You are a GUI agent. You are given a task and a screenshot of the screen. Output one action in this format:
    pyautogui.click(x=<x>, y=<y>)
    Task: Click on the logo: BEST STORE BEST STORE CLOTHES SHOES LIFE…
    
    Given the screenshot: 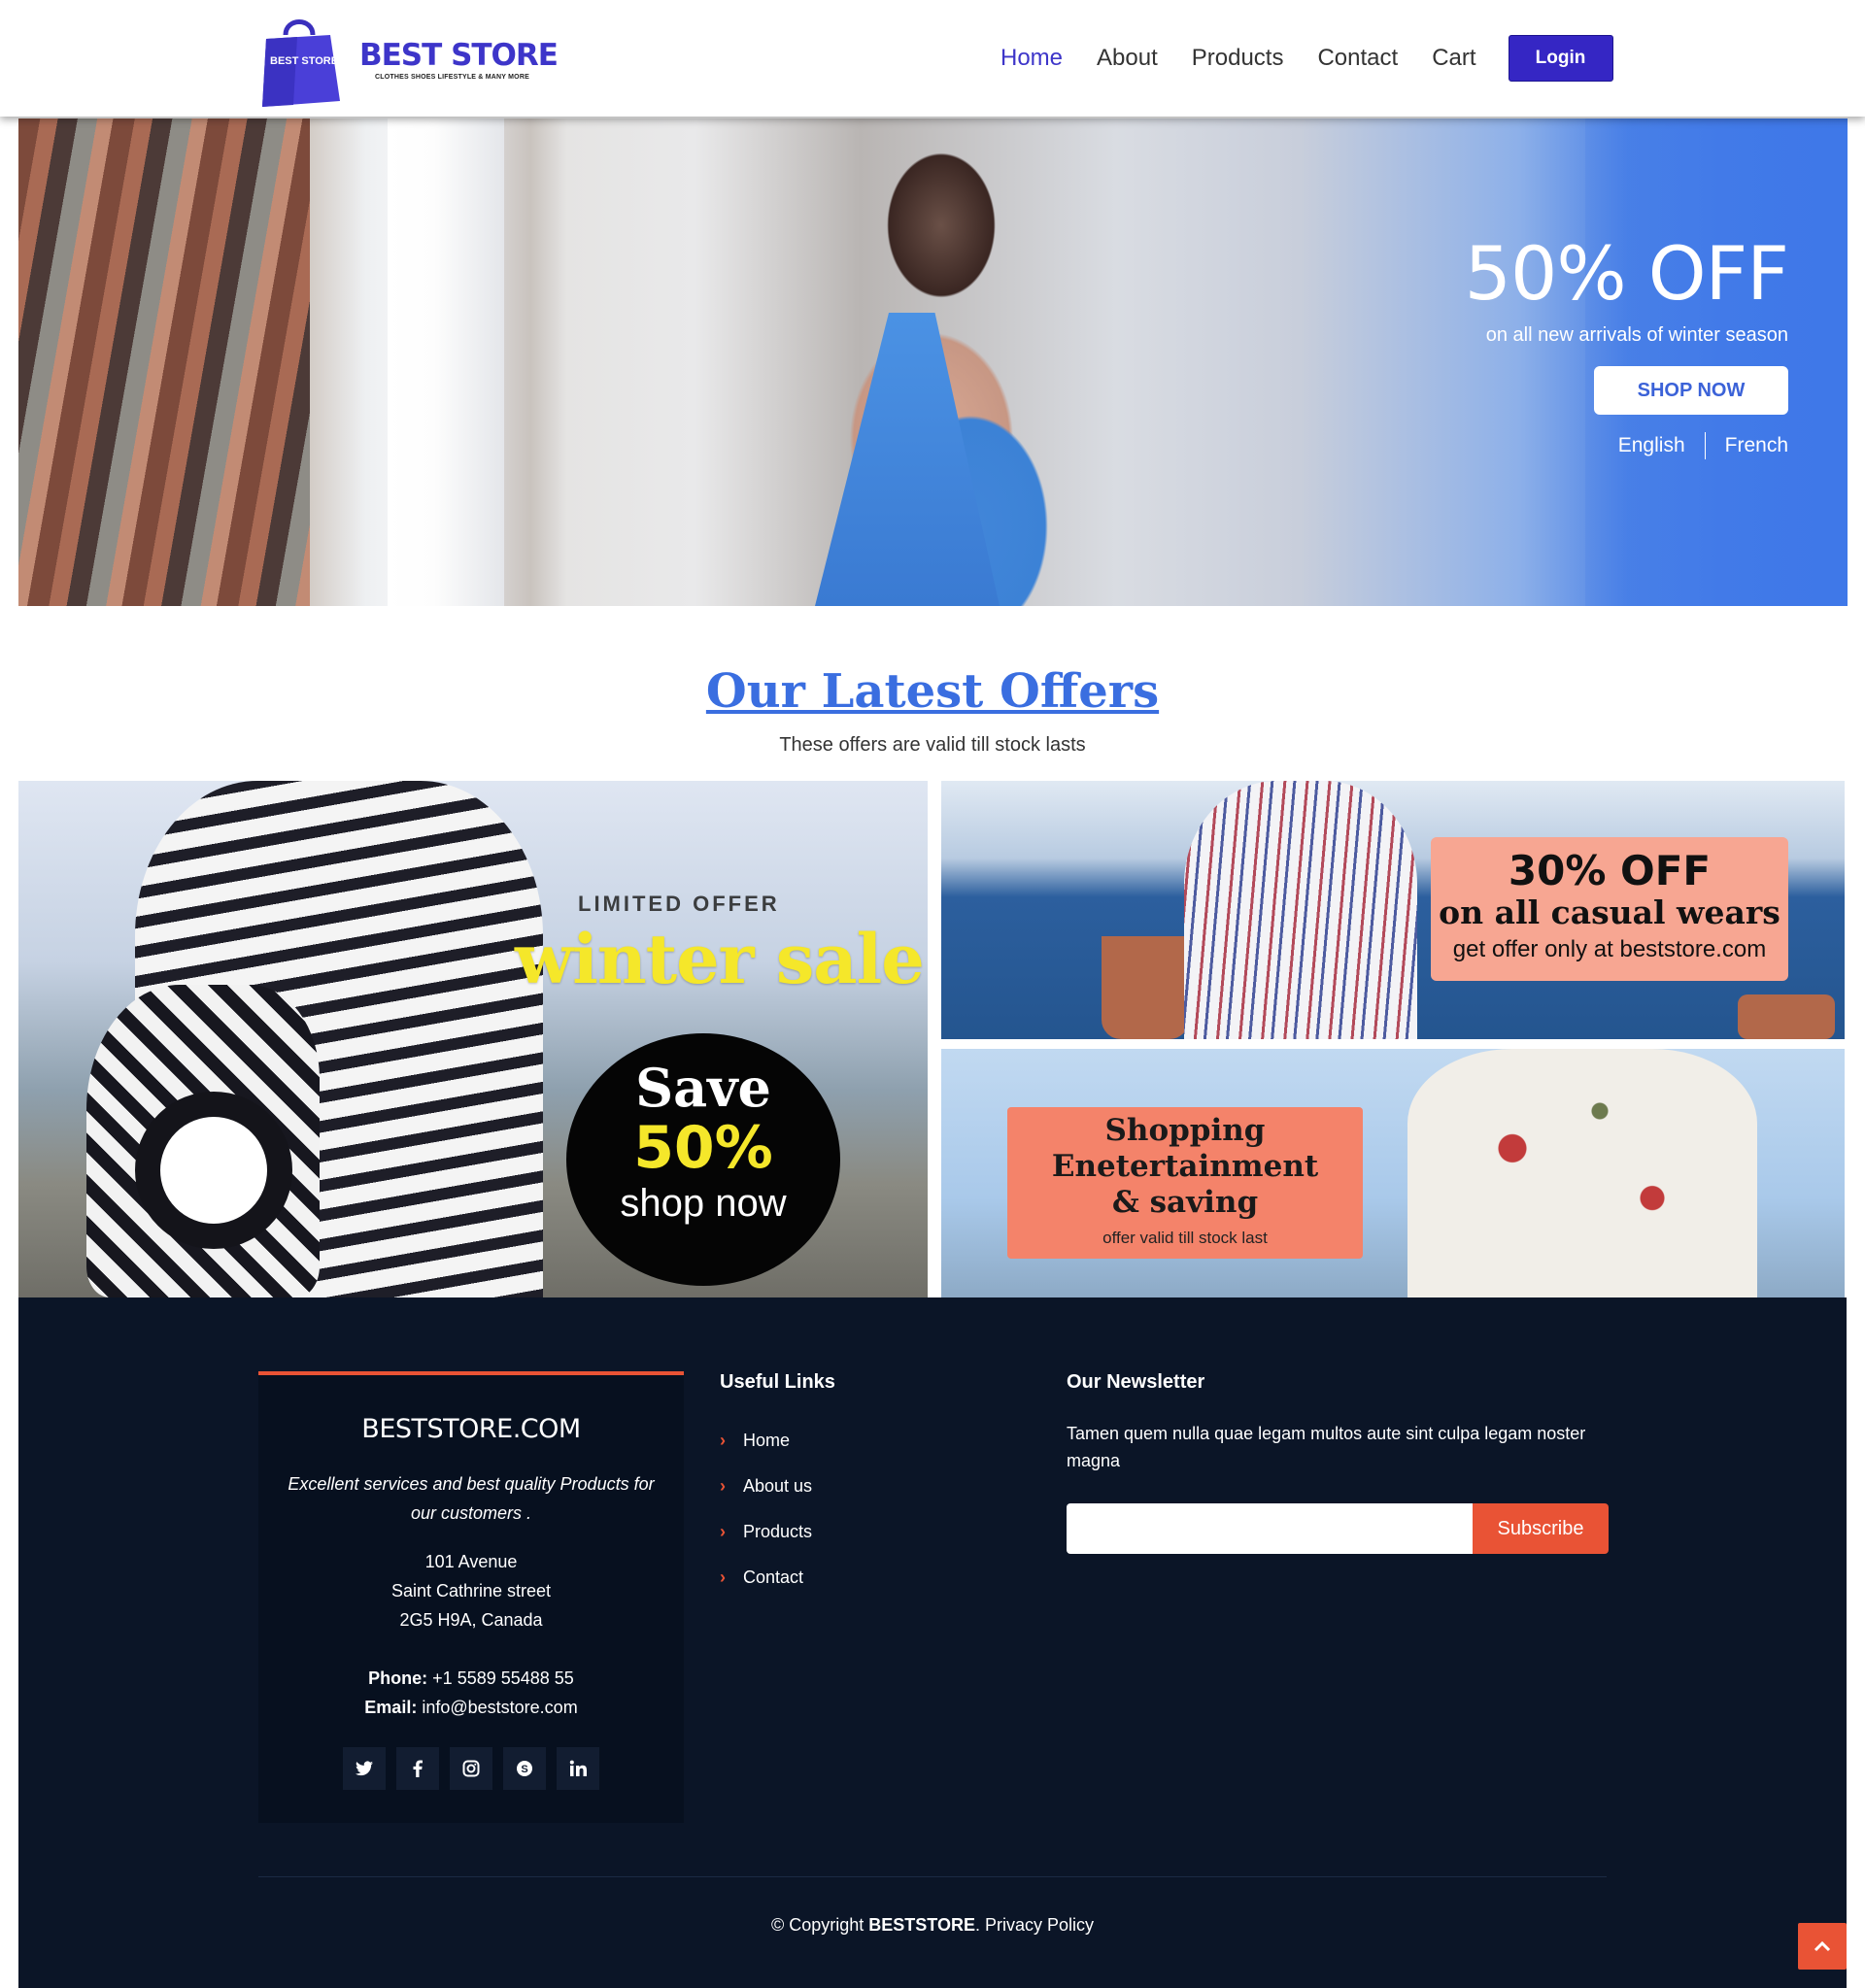 What is the action you would take?
    pyautogui.click(x=413, y=60)
    